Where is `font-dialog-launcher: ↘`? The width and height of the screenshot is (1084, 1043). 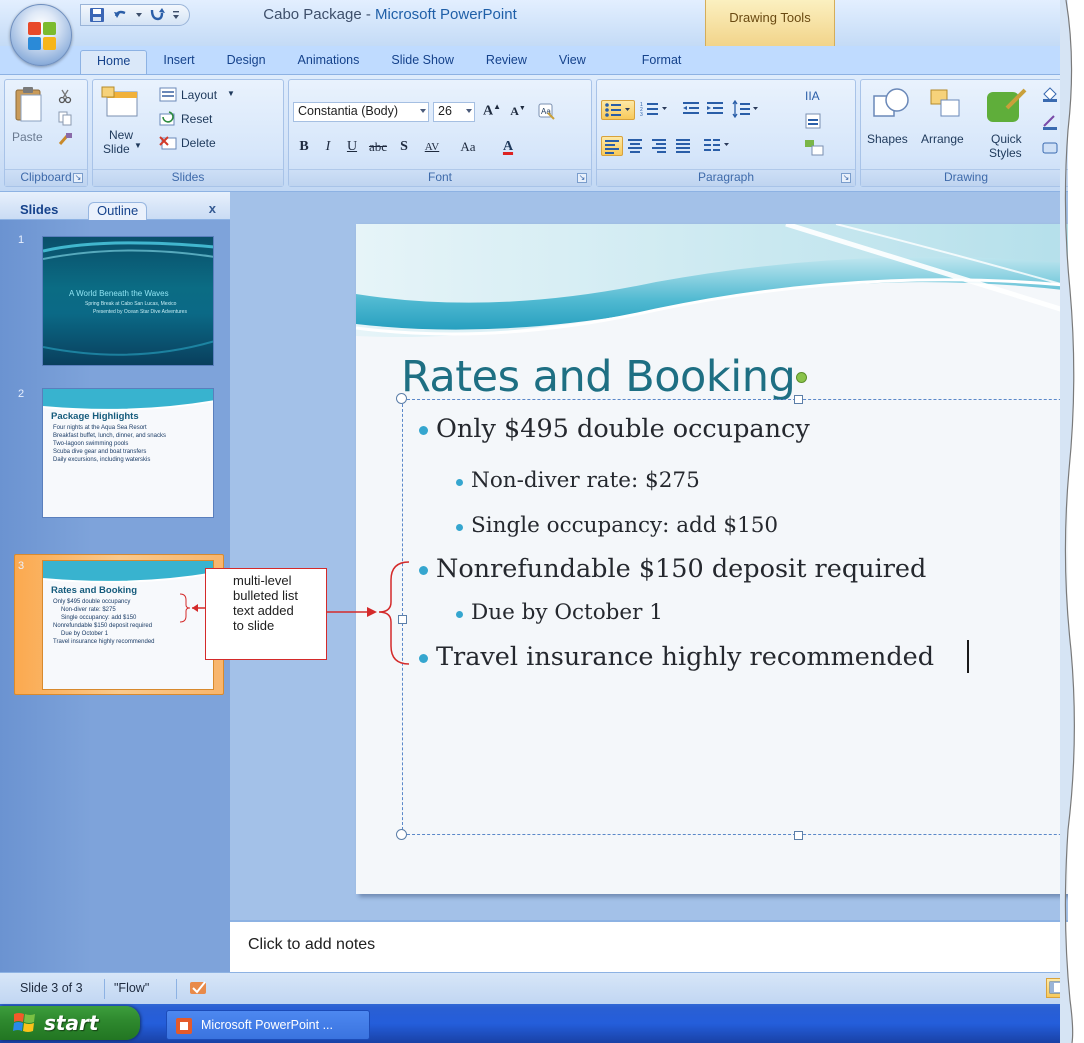 font-dialog-launcher: ↘ is located at coordinates (582, 178).